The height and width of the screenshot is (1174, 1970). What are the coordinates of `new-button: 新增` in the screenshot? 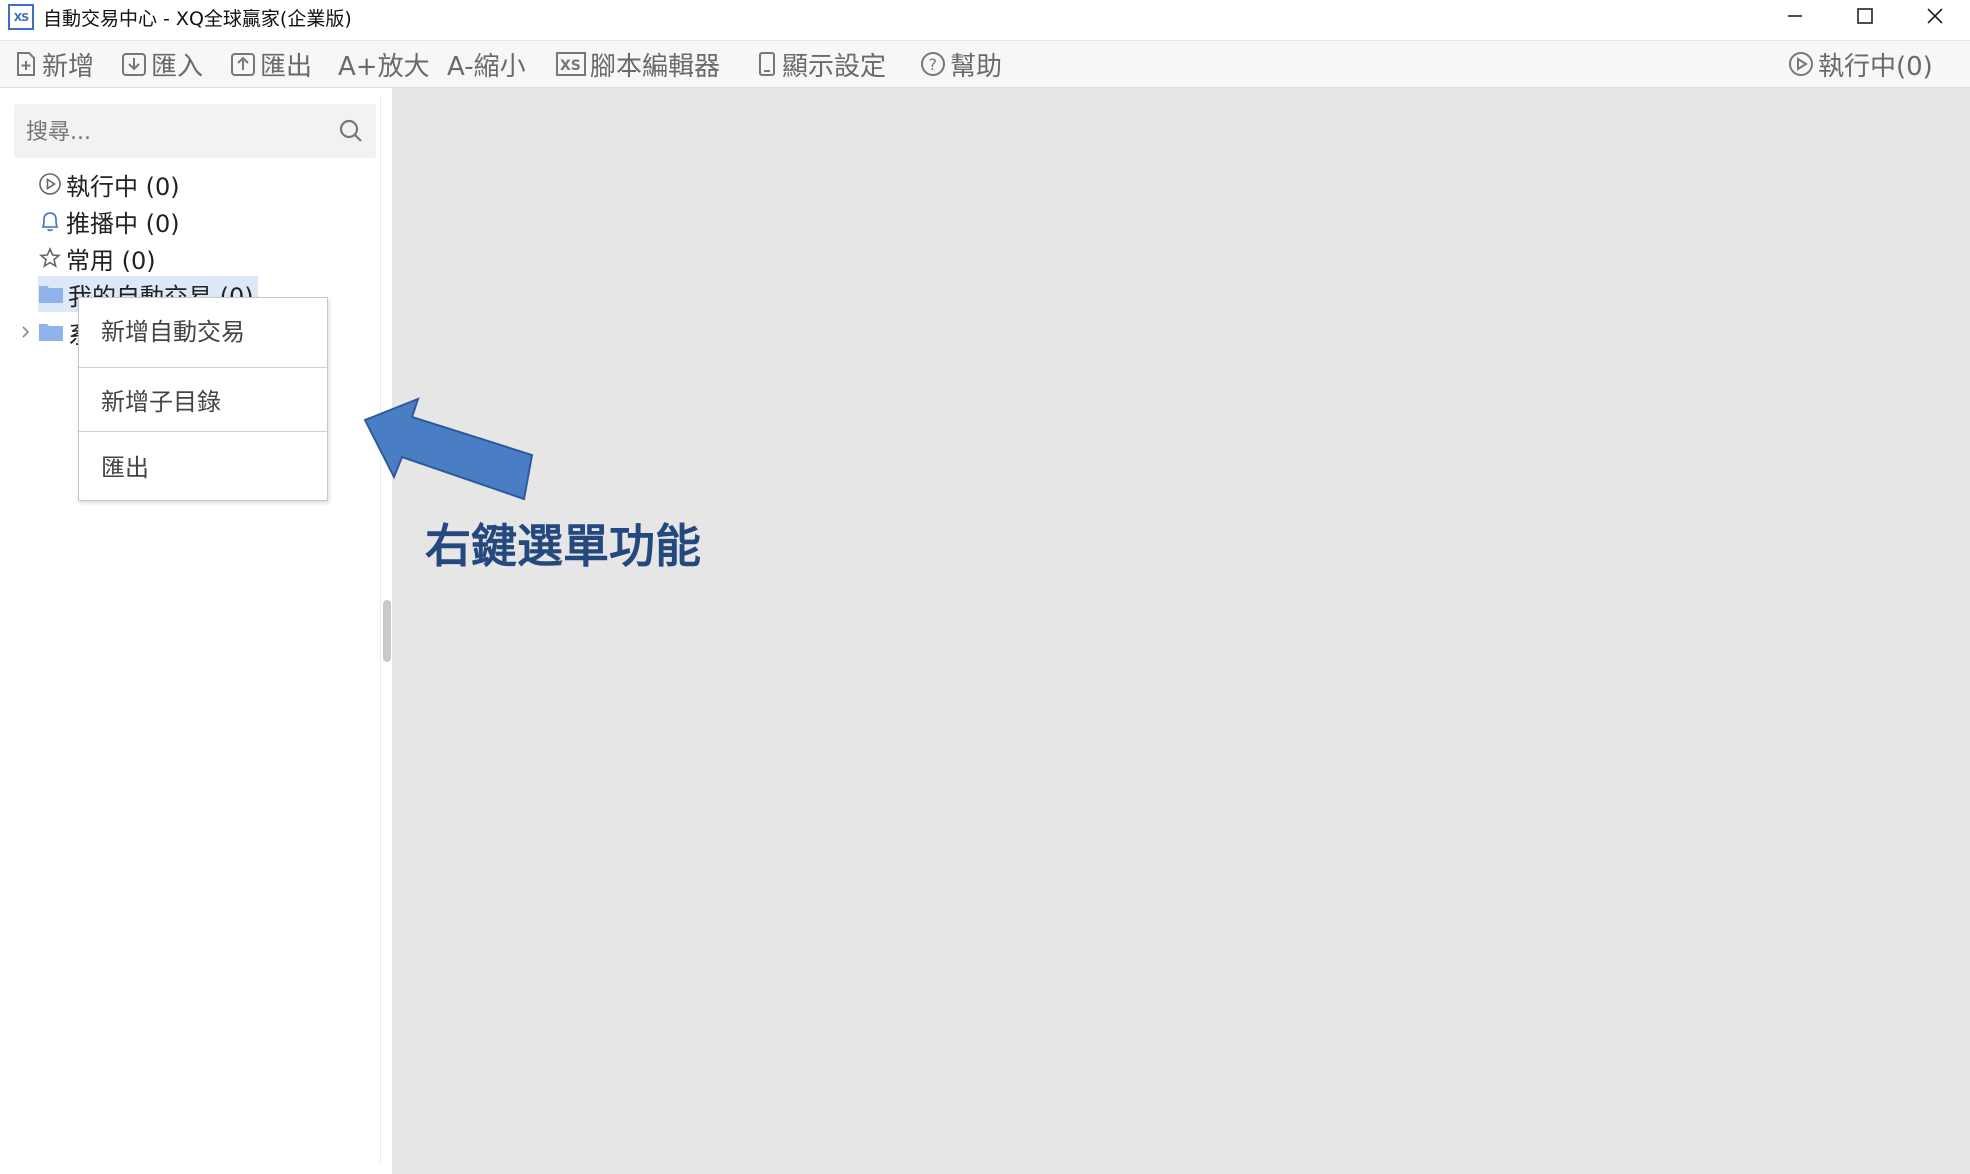 It's located at (54, 64).